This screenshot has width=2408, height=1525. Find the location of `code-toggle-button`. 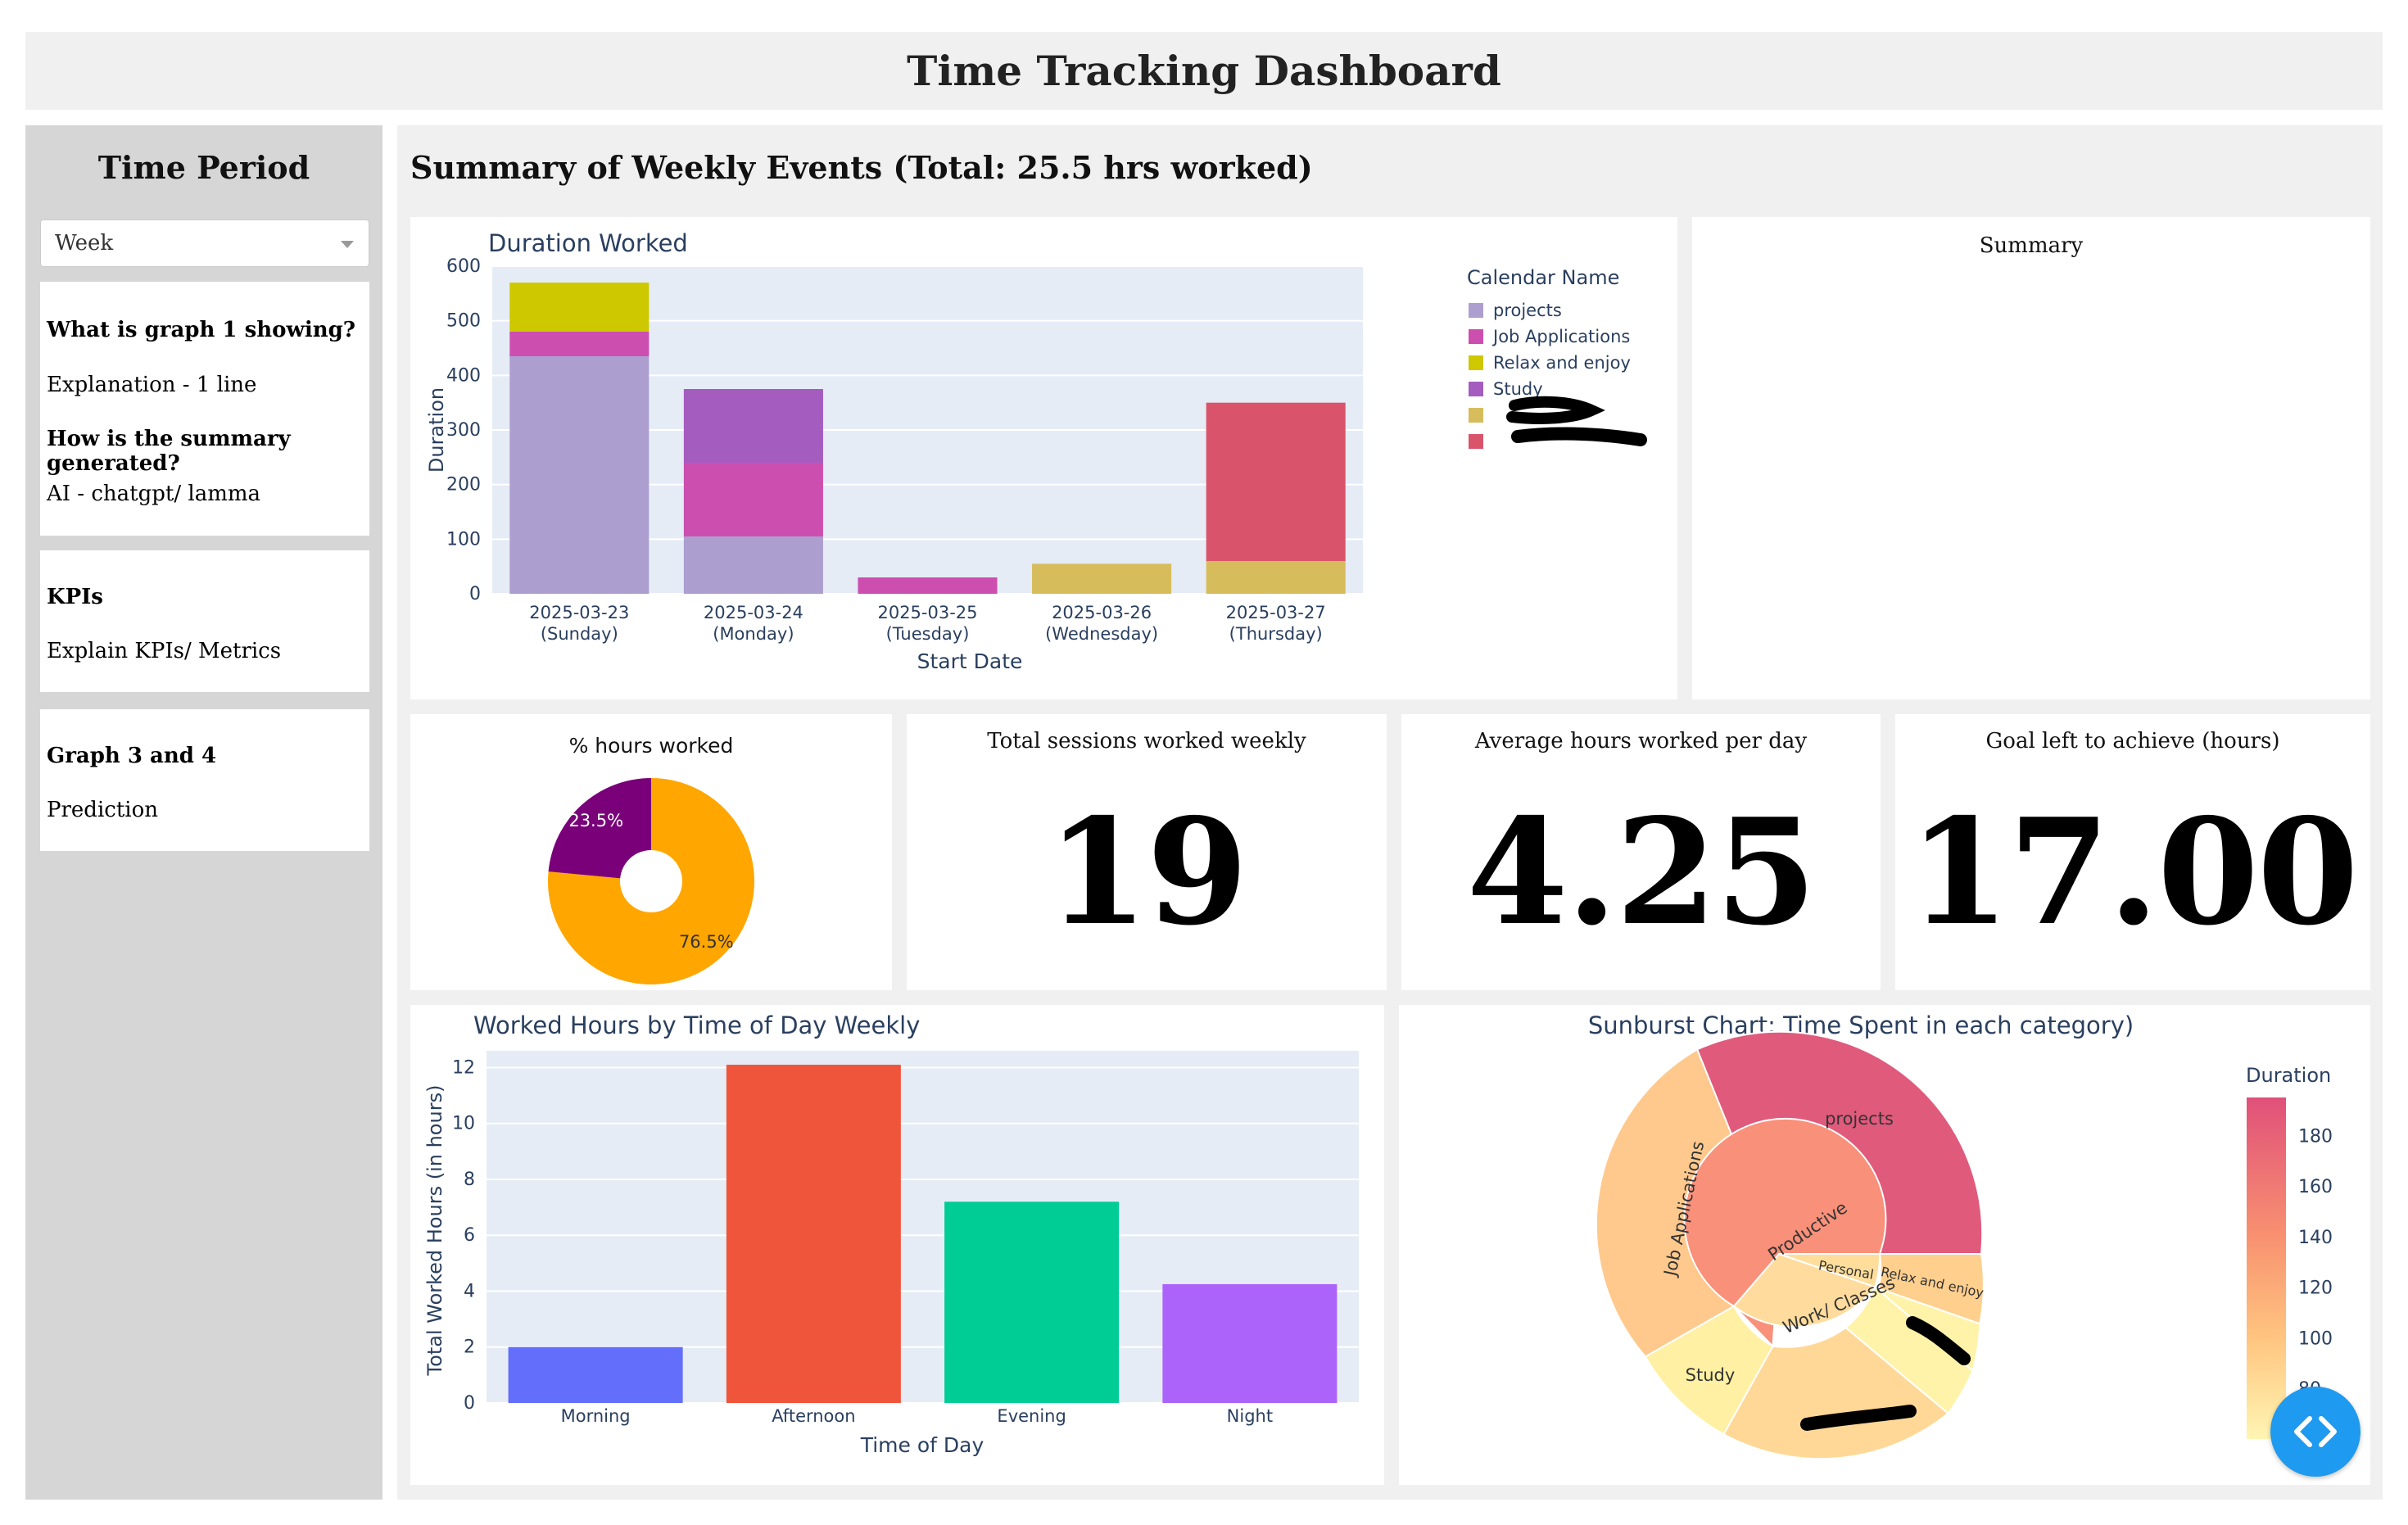

code-toggle-button is located at coordinates (2315, 1432).